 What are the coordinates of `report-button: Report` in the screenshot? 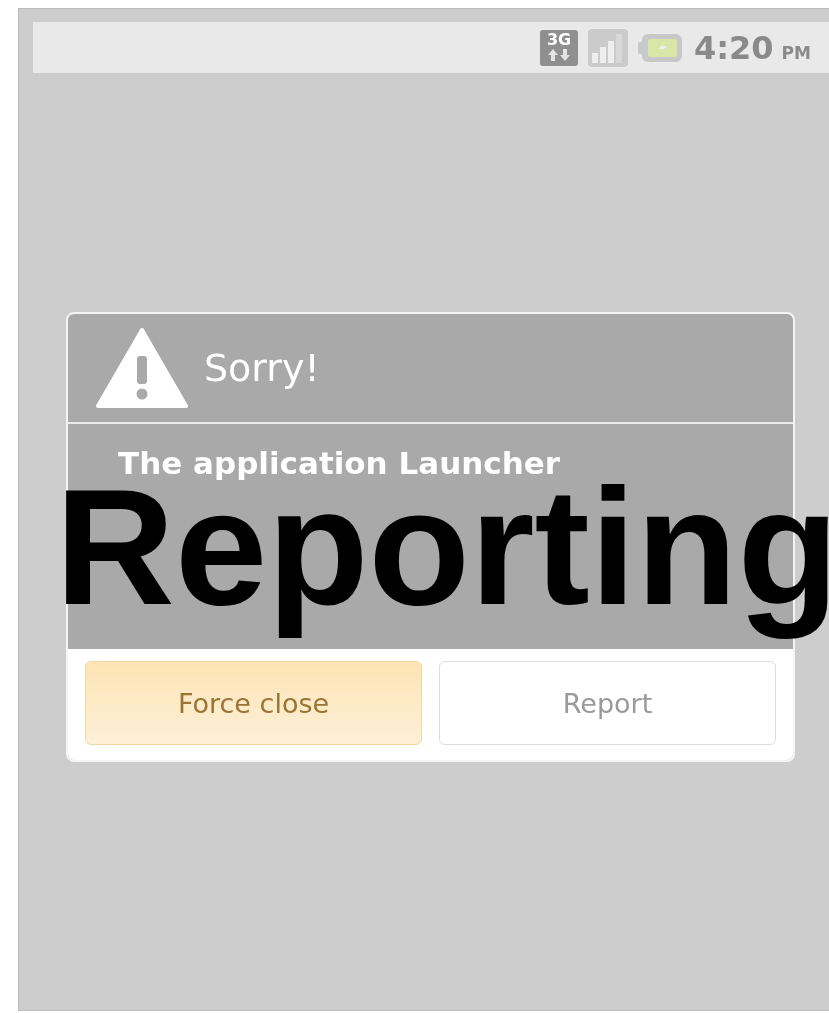 It's located at (607, 703).